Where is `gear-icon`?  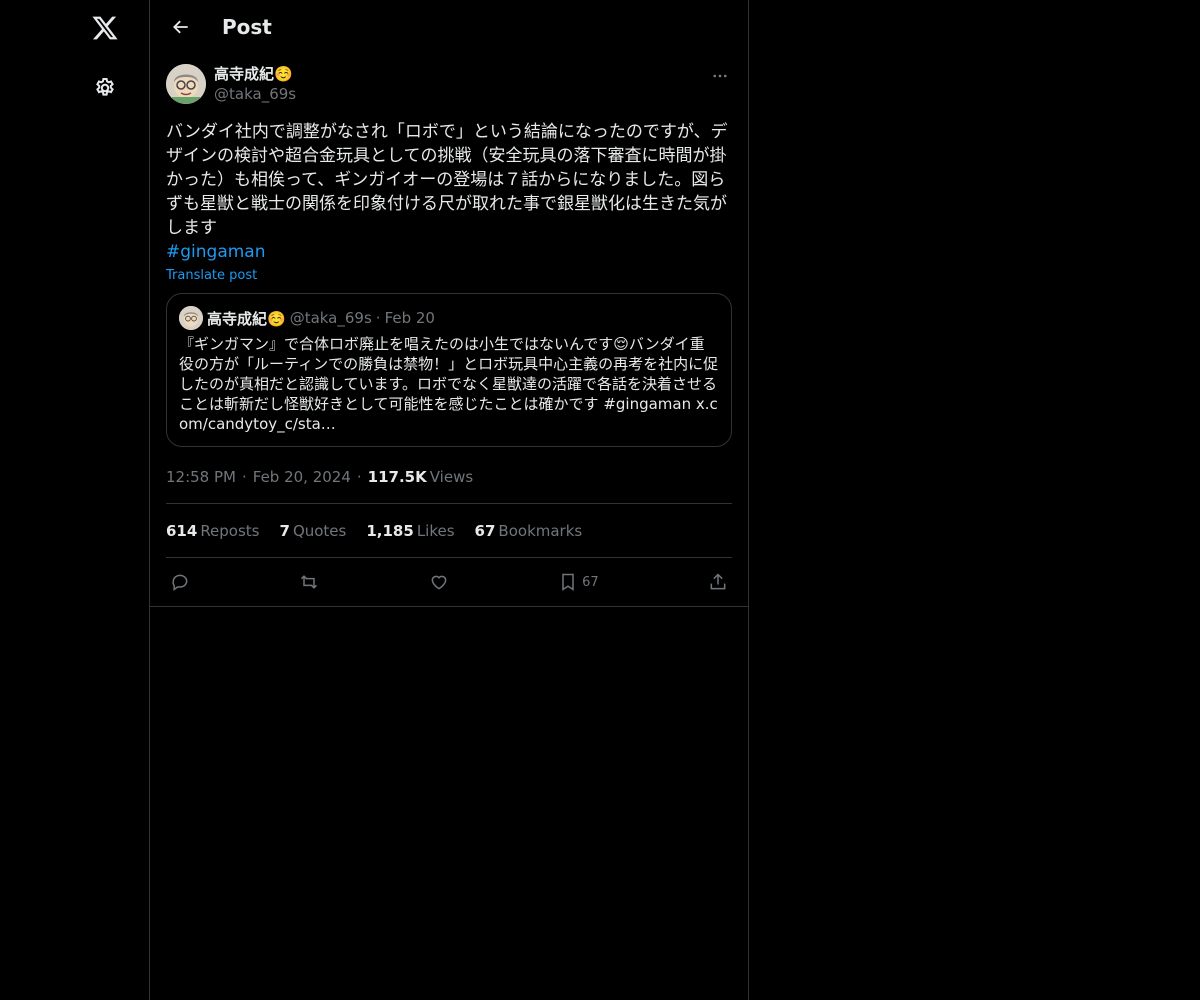
gear-icon is located at coordinates (105, 88).